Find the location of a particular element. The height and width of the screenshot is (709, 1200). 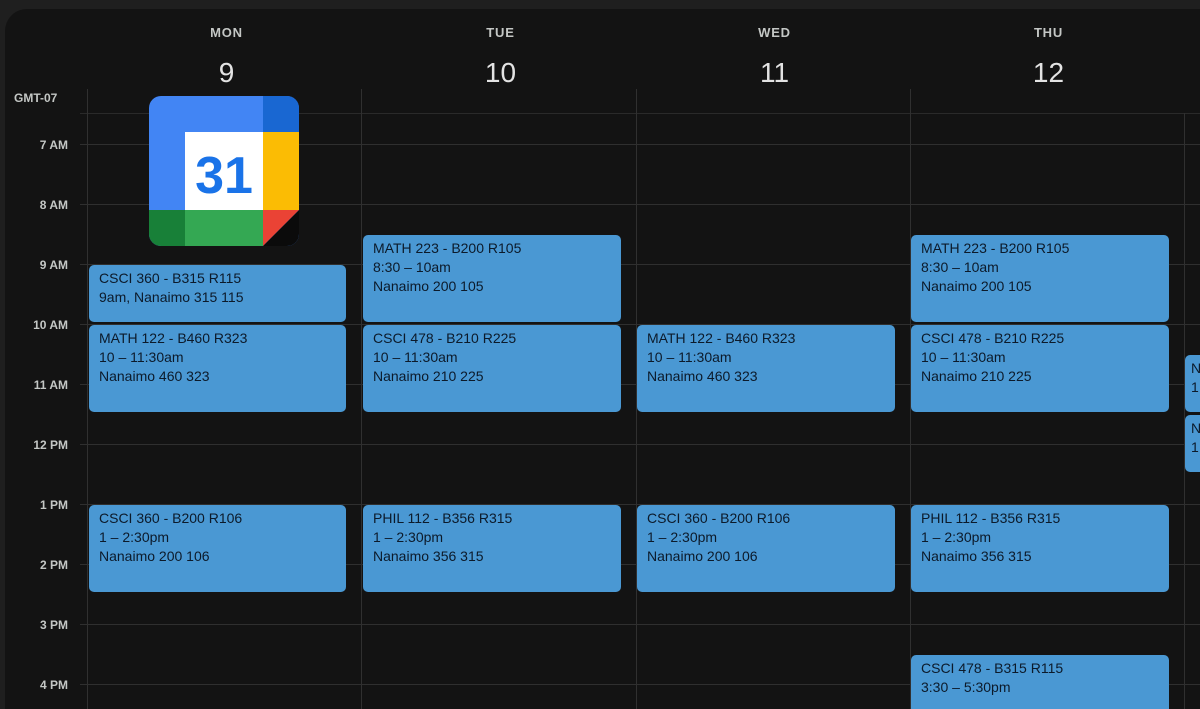

event-time: 3:30 – 5:30pm is located at coordinates (966, 687).